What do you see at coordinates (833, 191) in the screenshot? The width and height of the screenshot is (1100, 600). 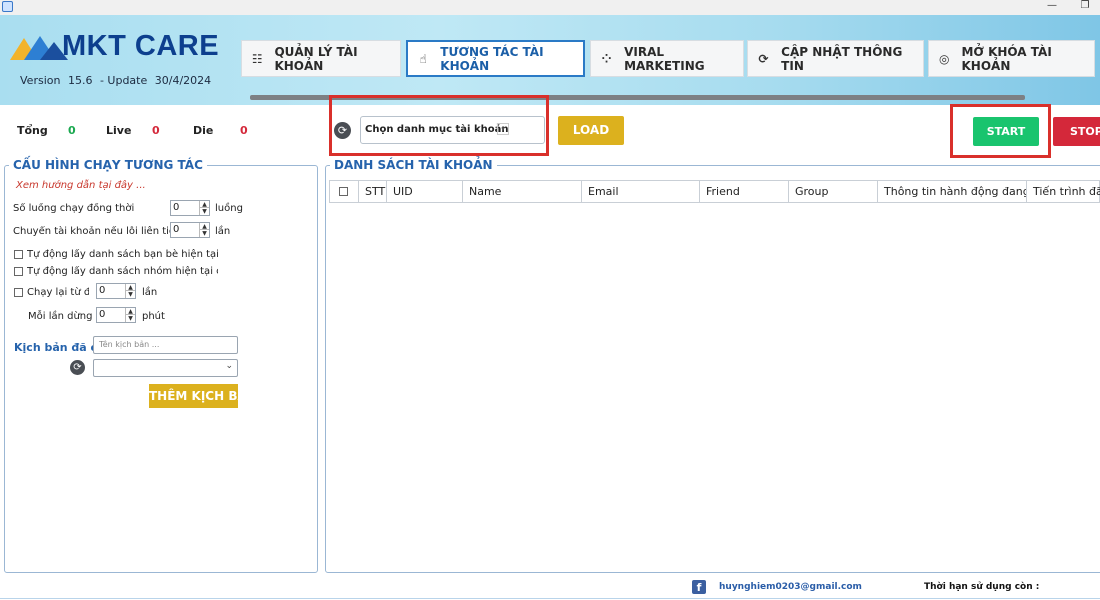 I see `column-header: Group` at bounding box center [833, 191].